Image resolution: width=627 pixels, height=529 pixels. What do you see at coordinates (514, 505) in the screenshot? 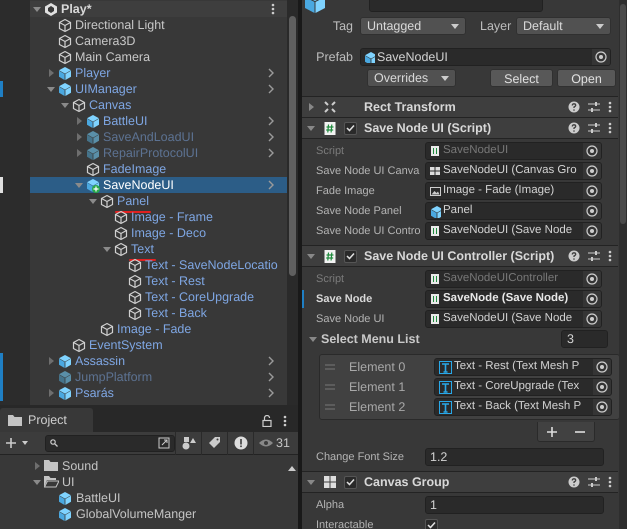
I see `number-field: 1` at bounding box center [514, 505].